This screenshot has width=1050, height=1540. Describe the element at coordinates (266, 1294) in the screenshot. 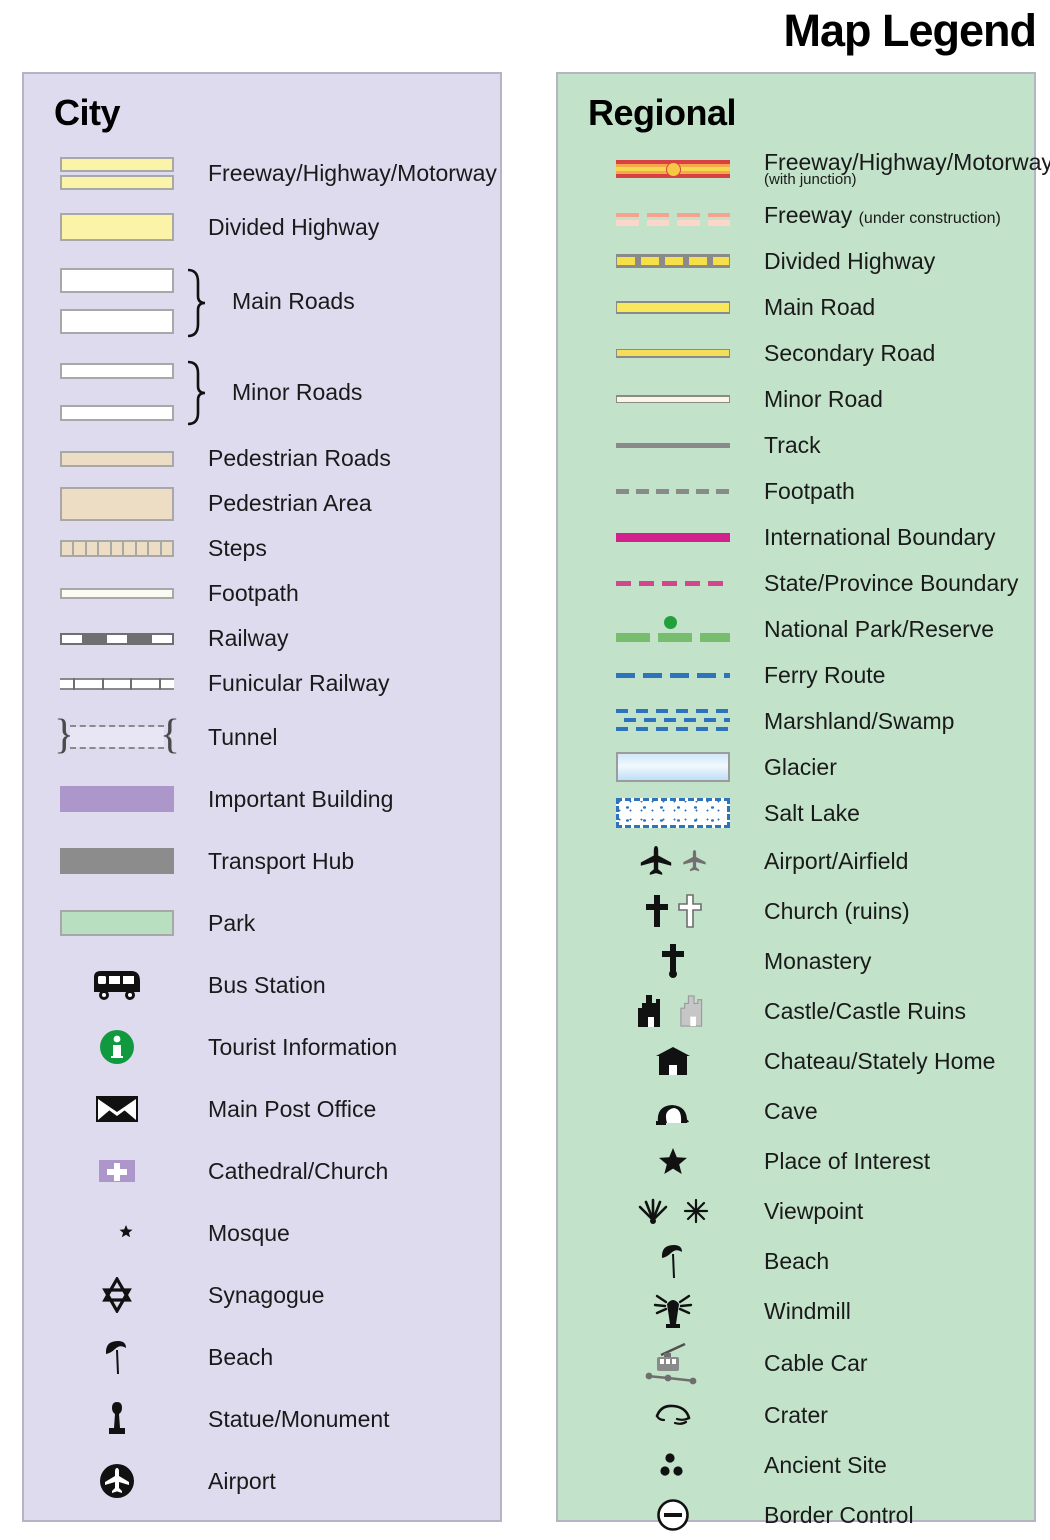

I see `legend-label: Synagogue` at that location.